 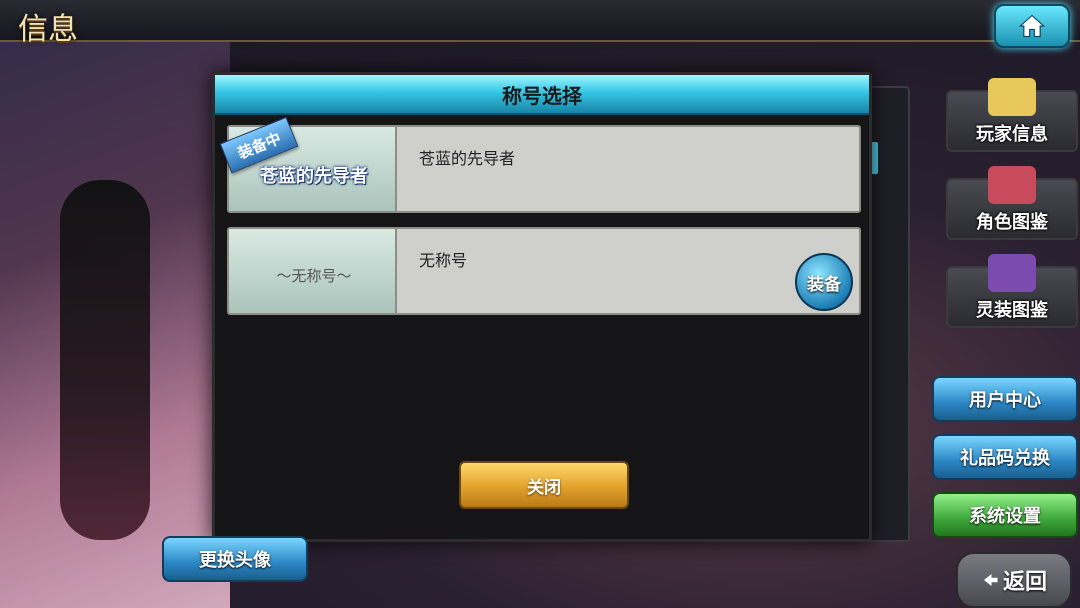 I want to click on side-card-label: 灵装图鉴, so click(x=1012, y=310).